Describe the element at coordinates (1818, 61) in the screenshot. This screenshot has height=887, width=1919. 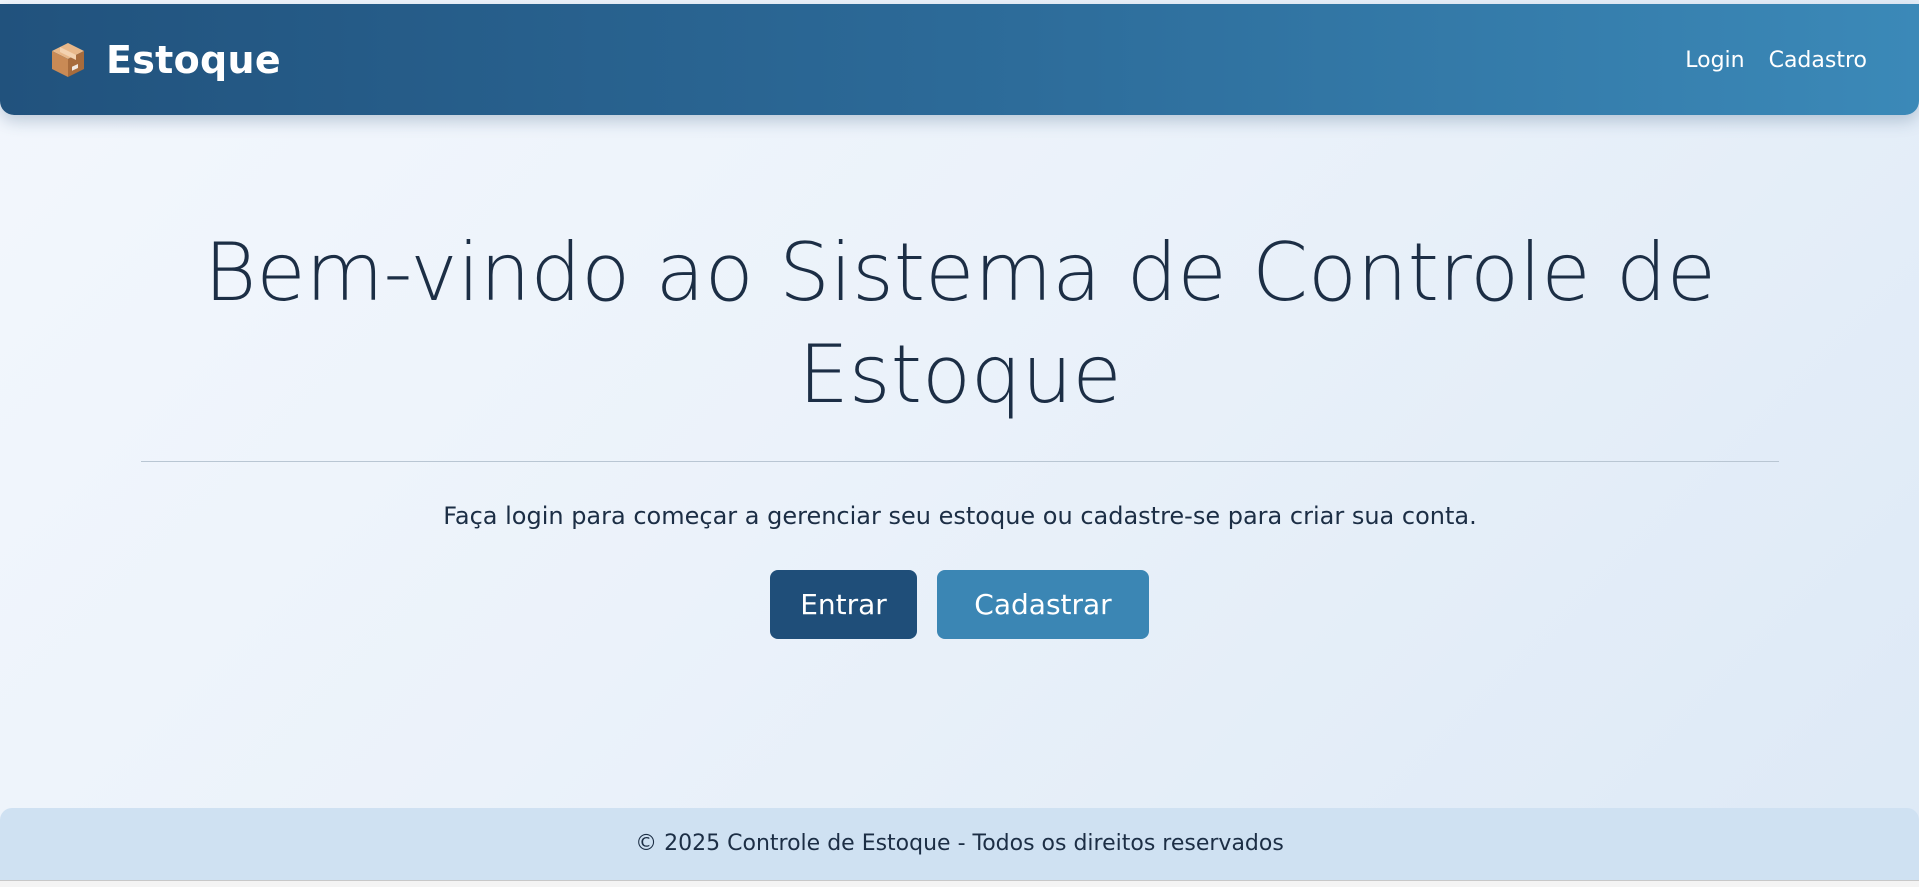
I see `nav-cadastro-link: Cadastro` at that location.